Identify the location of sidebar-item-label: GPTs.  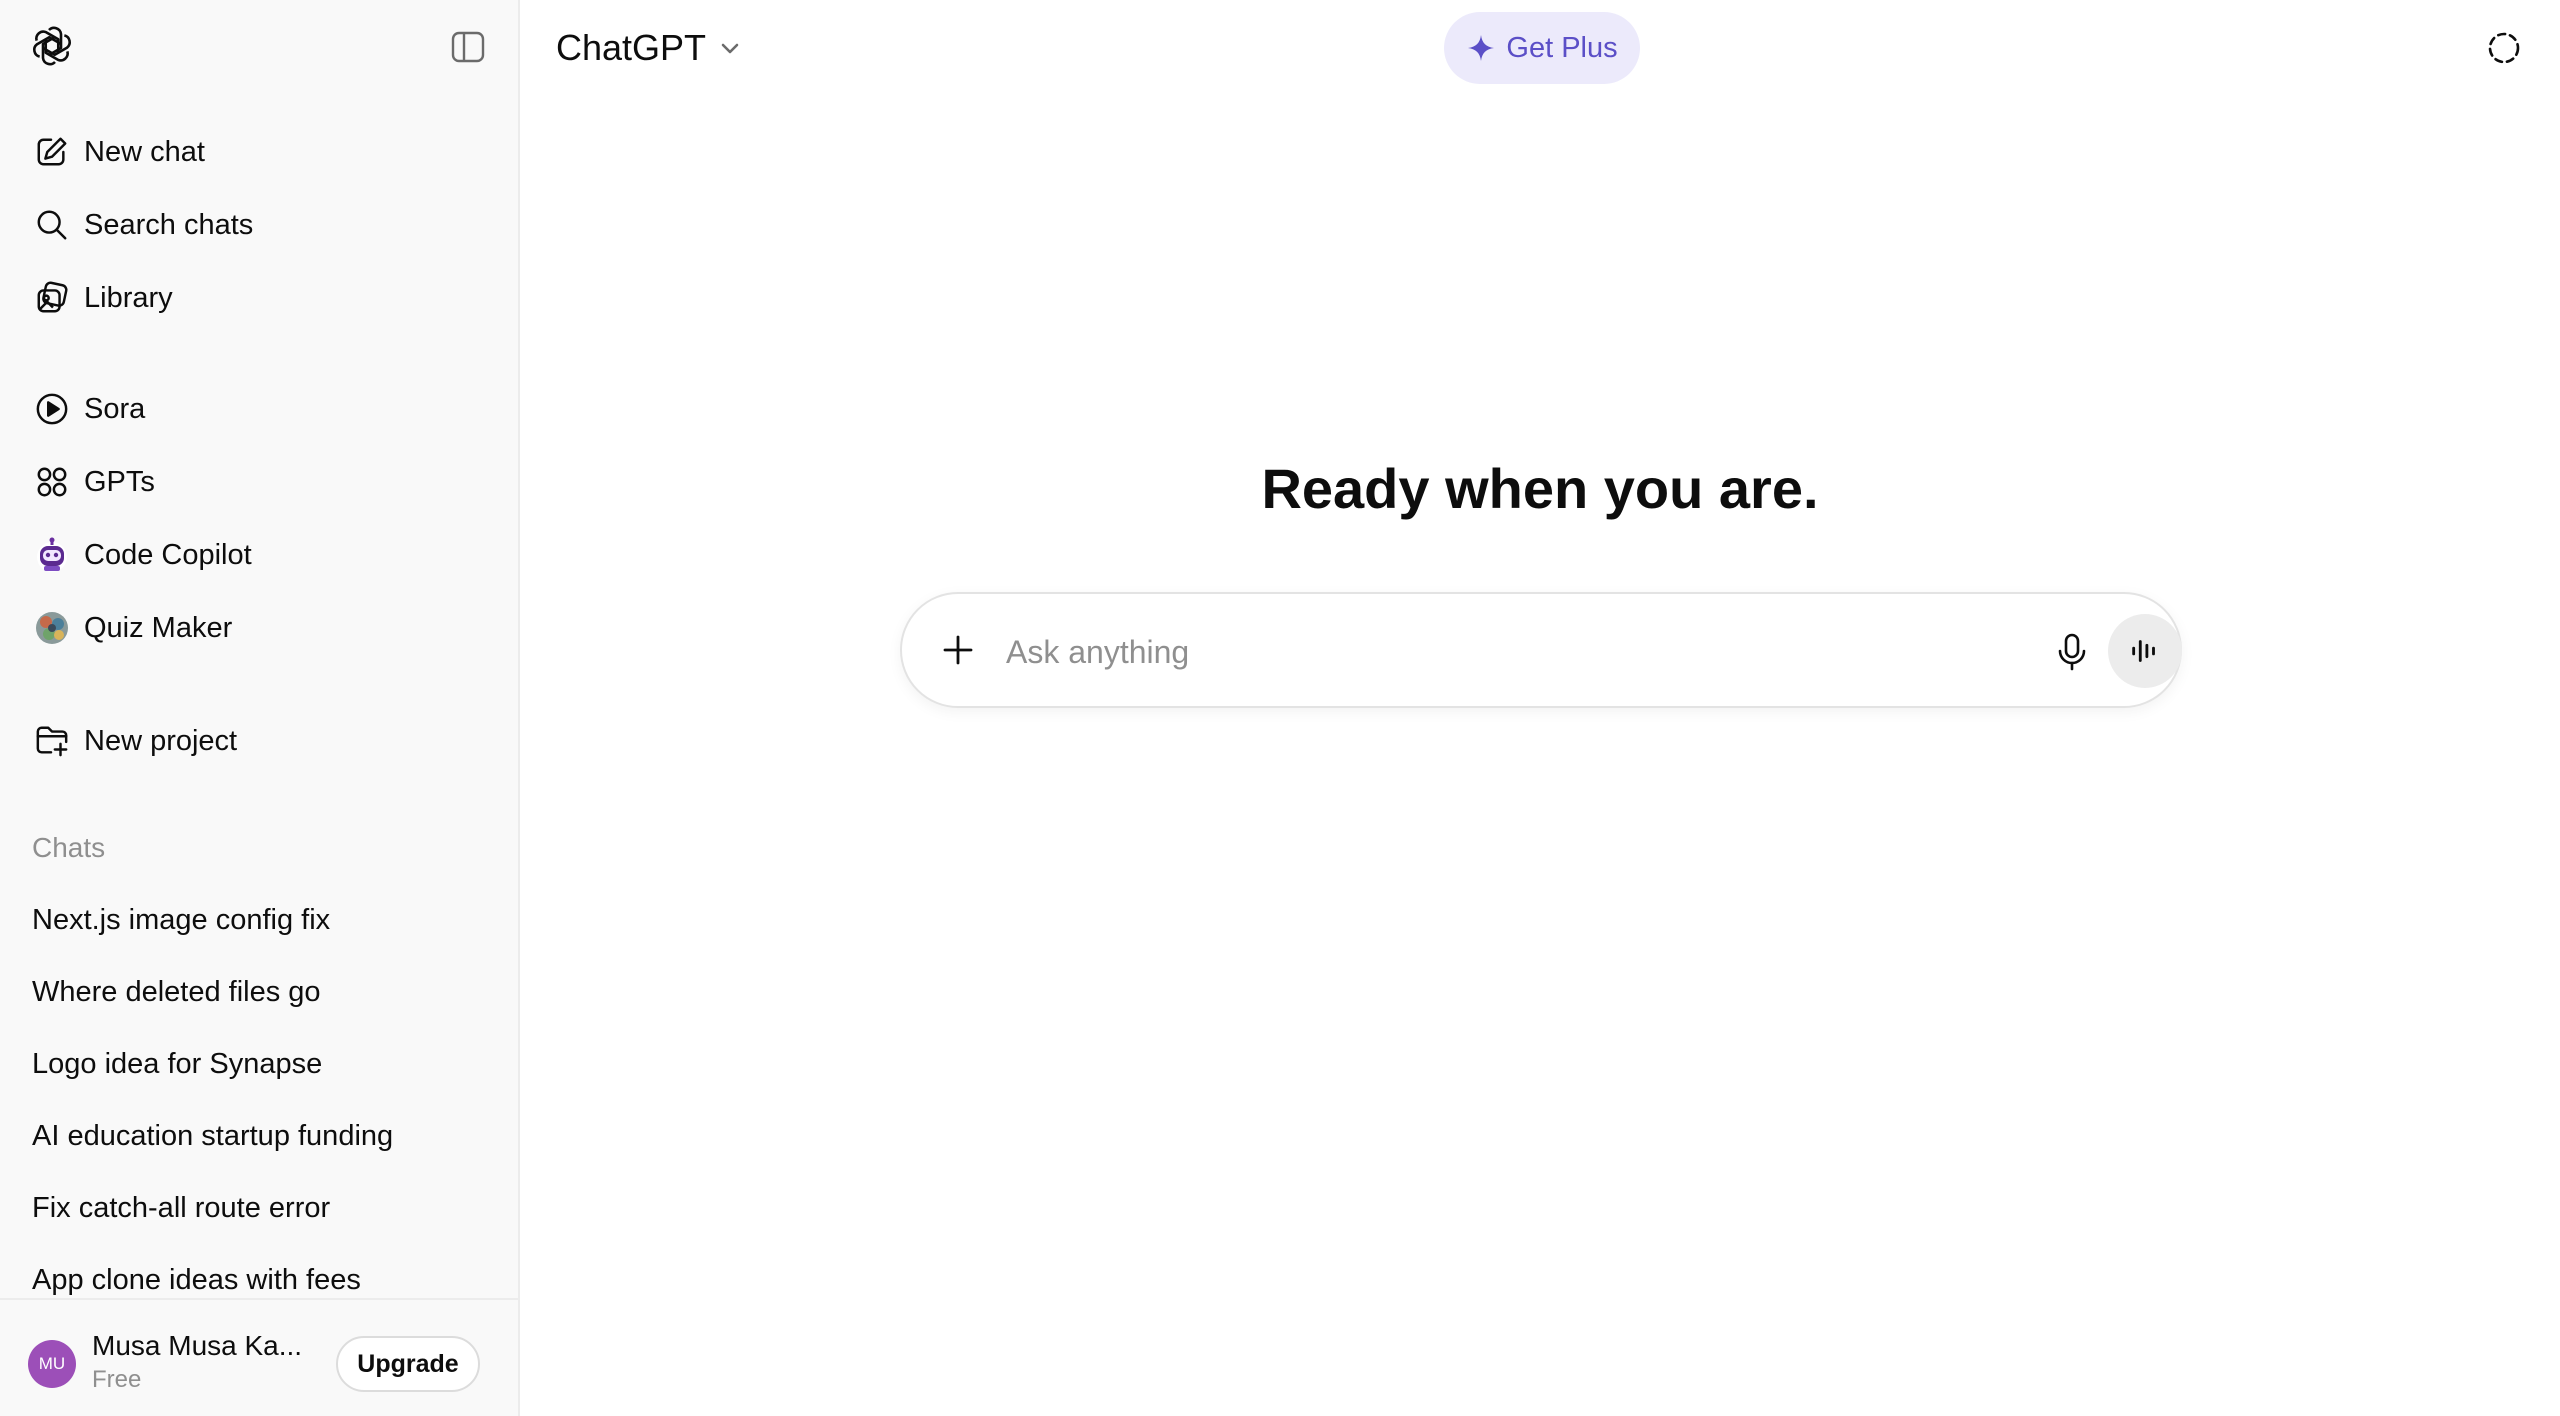
(119, 481).